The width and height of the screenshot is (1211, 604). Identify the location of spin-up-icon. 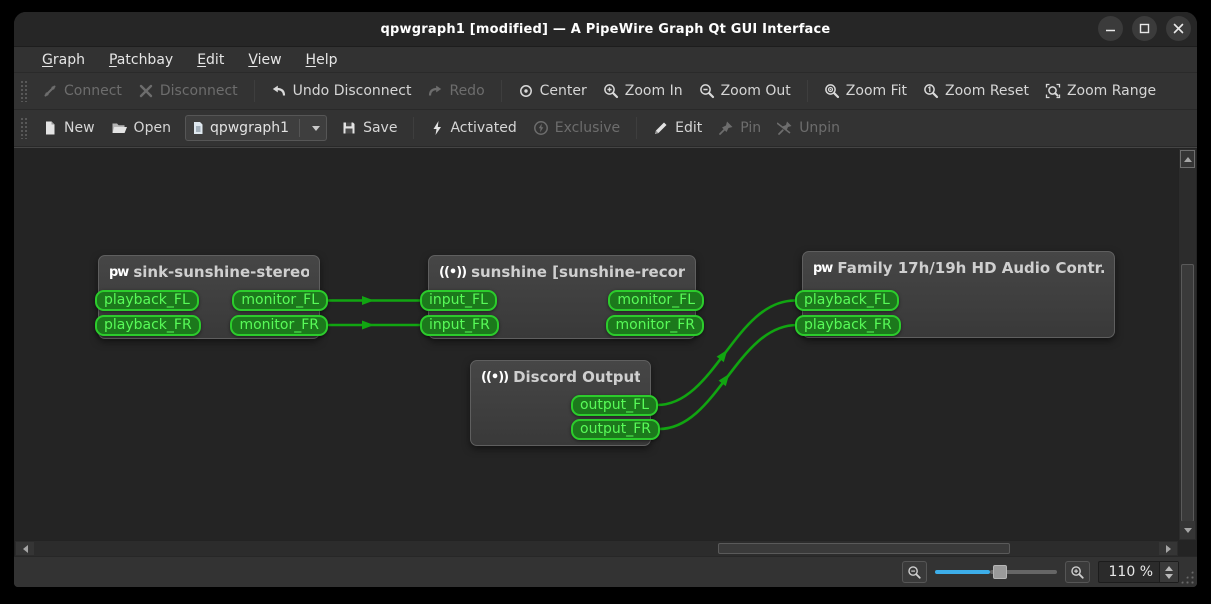
(1169, 568).